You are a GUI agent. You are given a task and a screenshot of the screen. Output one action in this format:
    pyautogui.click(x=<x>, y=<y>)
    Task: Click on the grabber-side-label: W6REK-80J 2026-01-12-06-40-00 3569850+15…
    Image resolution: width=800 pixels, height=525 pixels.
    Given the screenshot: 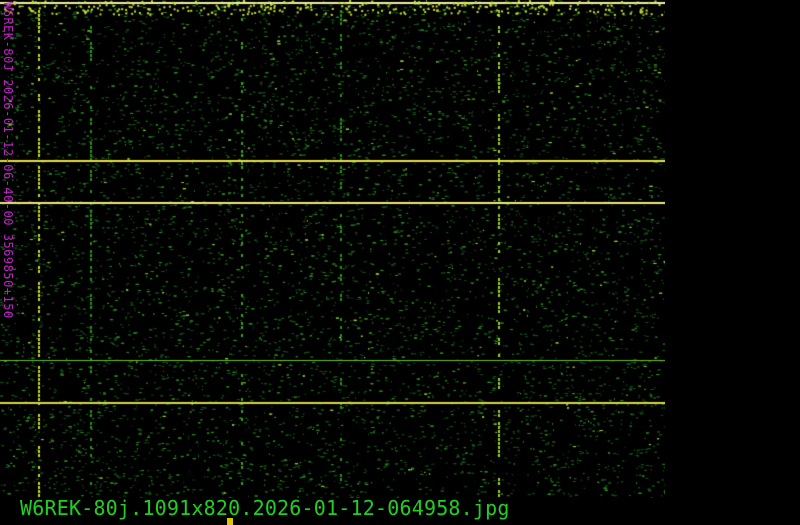 What is the action you would take?
    pyautogui.click(x=8, y=160)
    